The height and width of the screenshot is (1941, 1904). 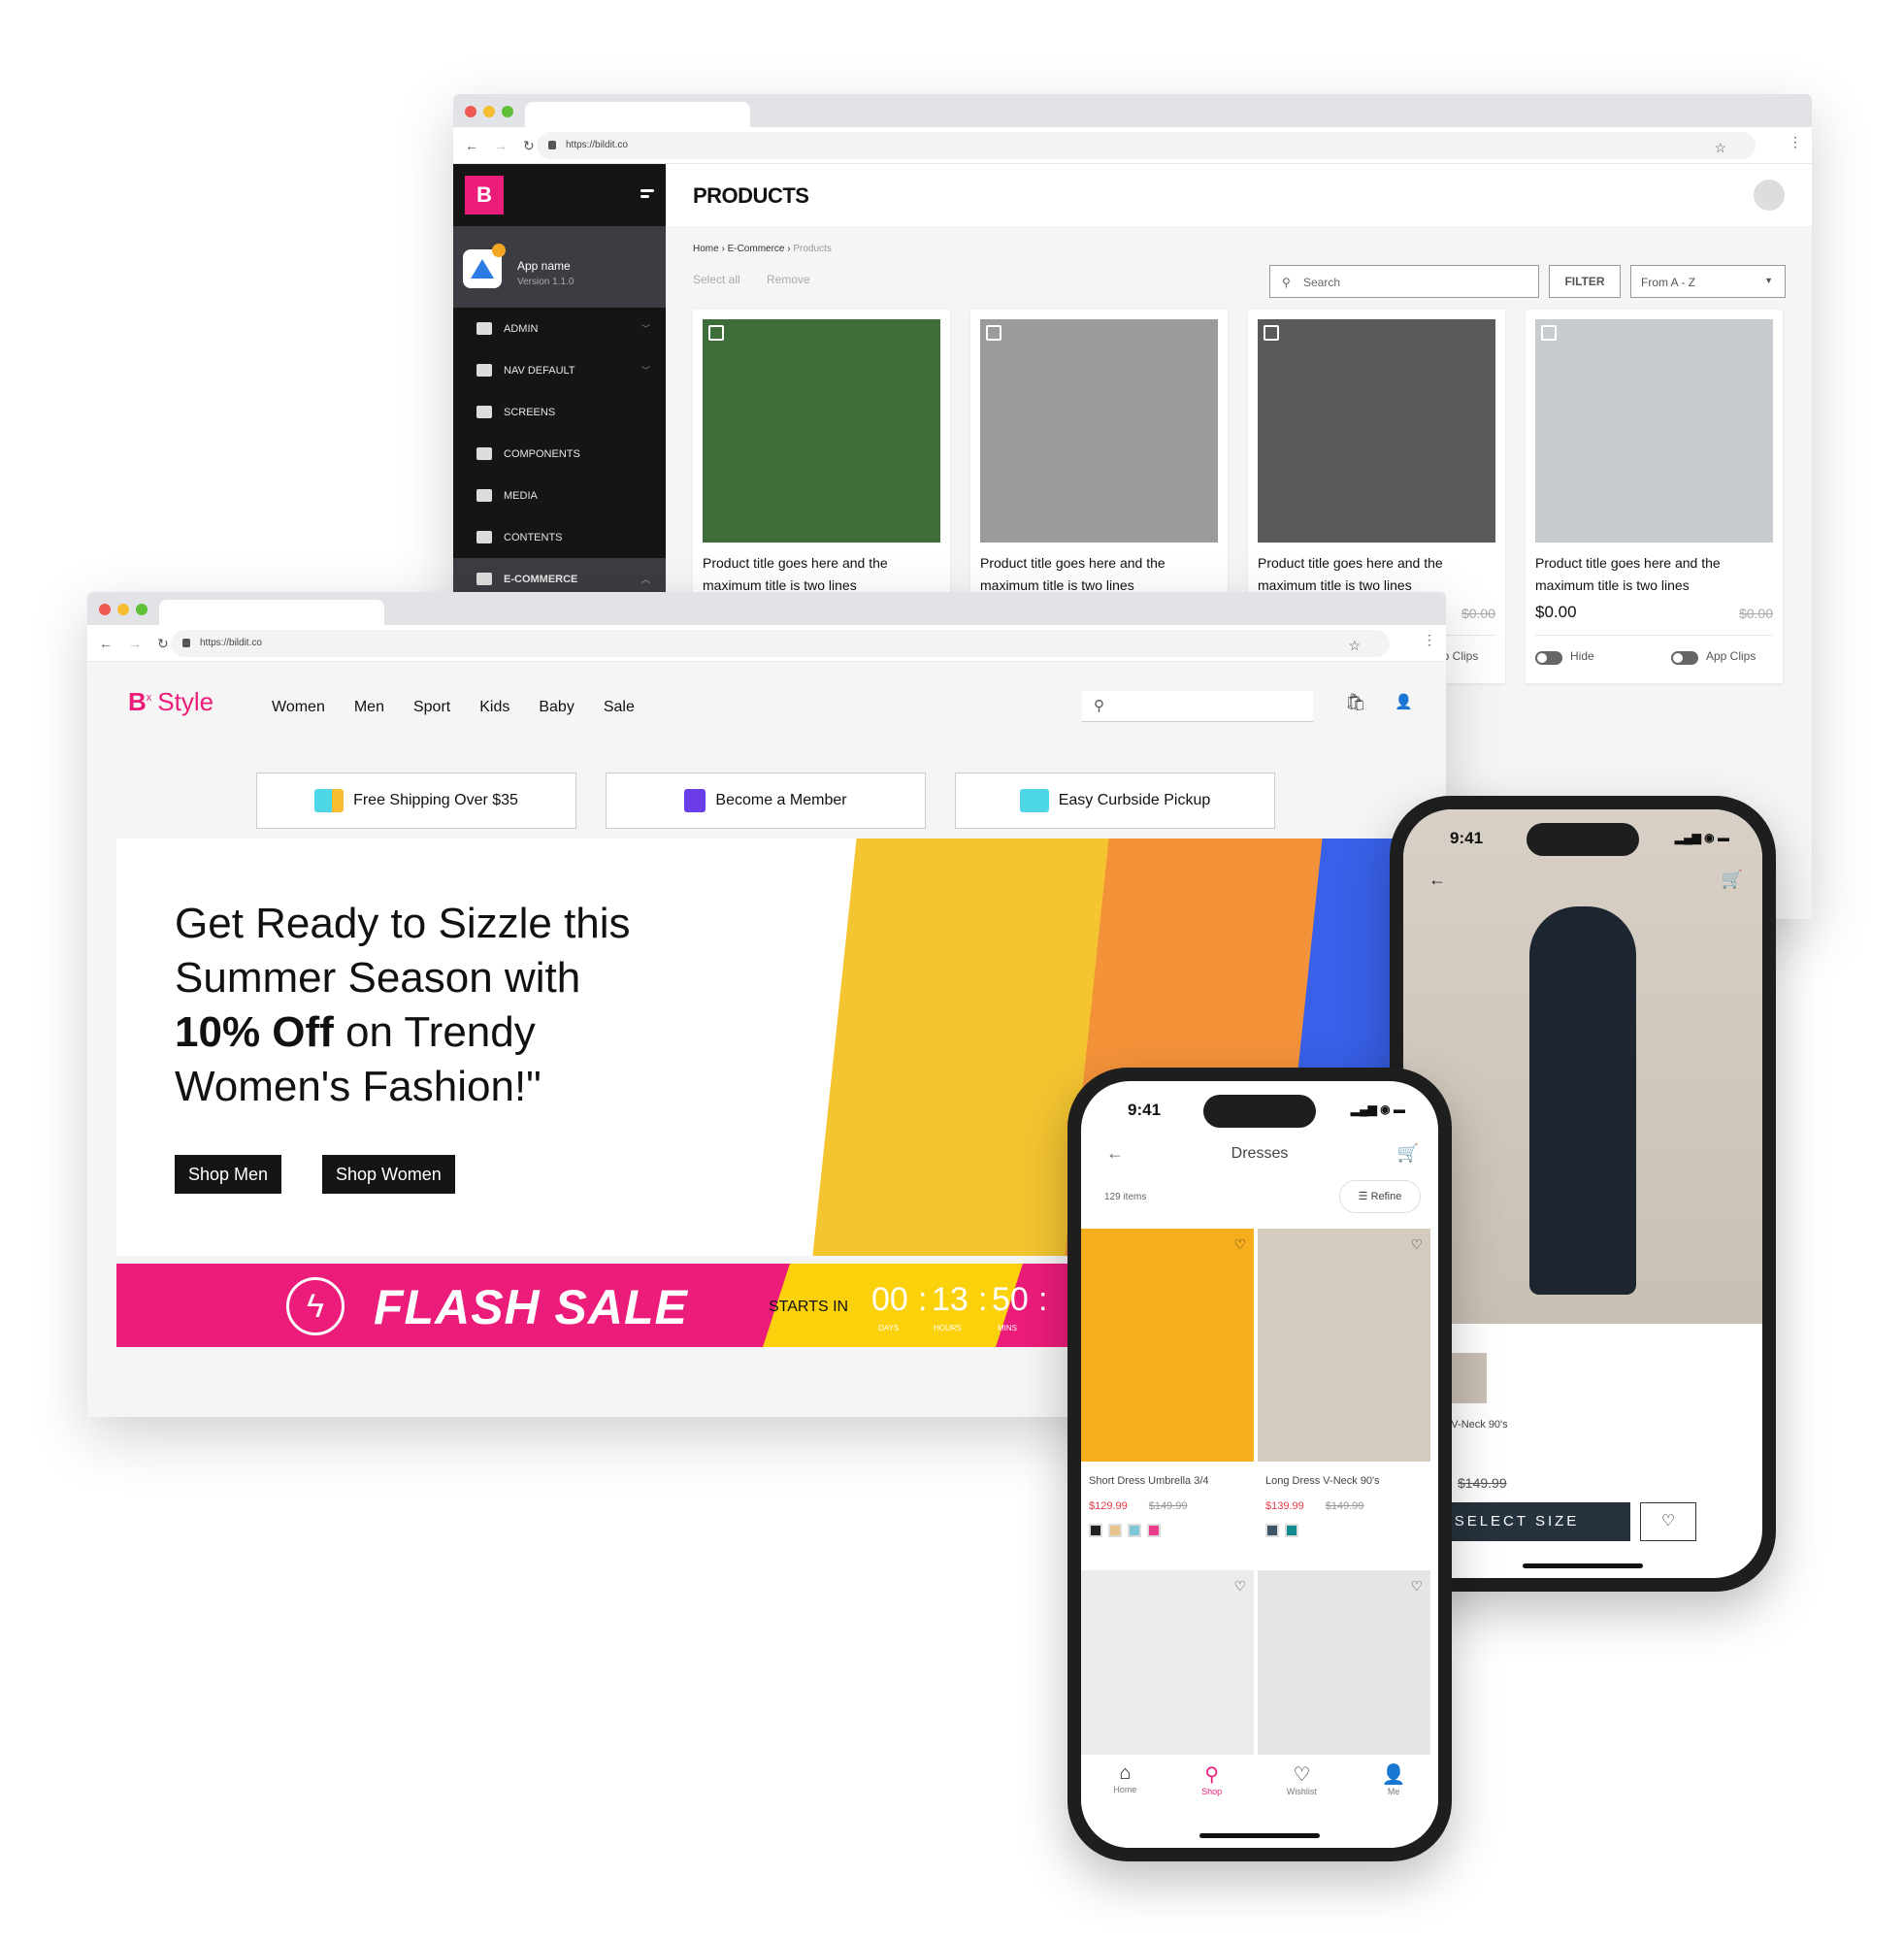 I want to click on nav-layout-icon, so click(x=484, y=370).